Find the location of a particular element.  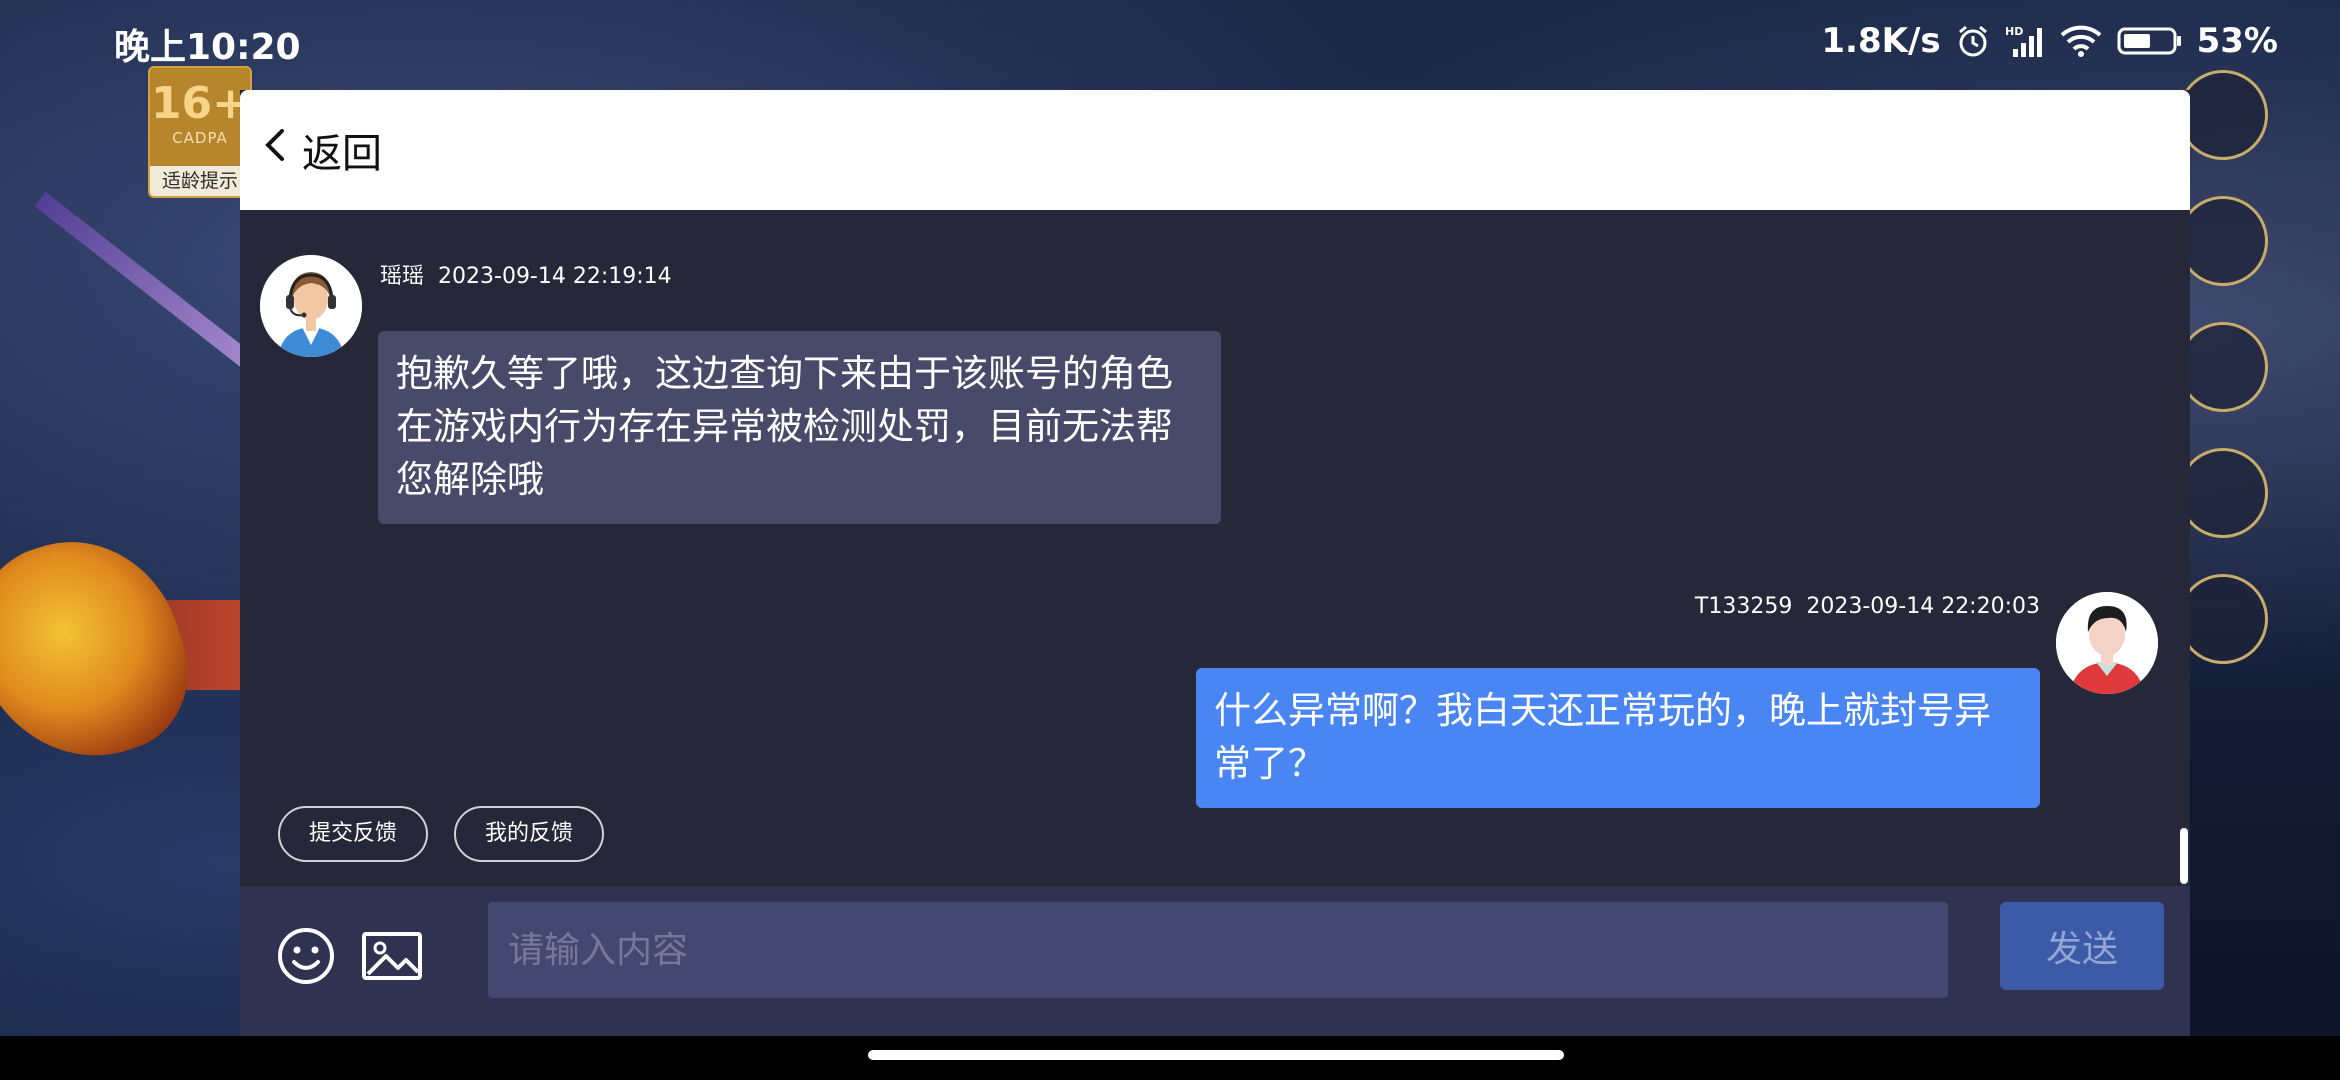

submit-feedback-button: 提交反馈 is located at coordinates (353, 834).